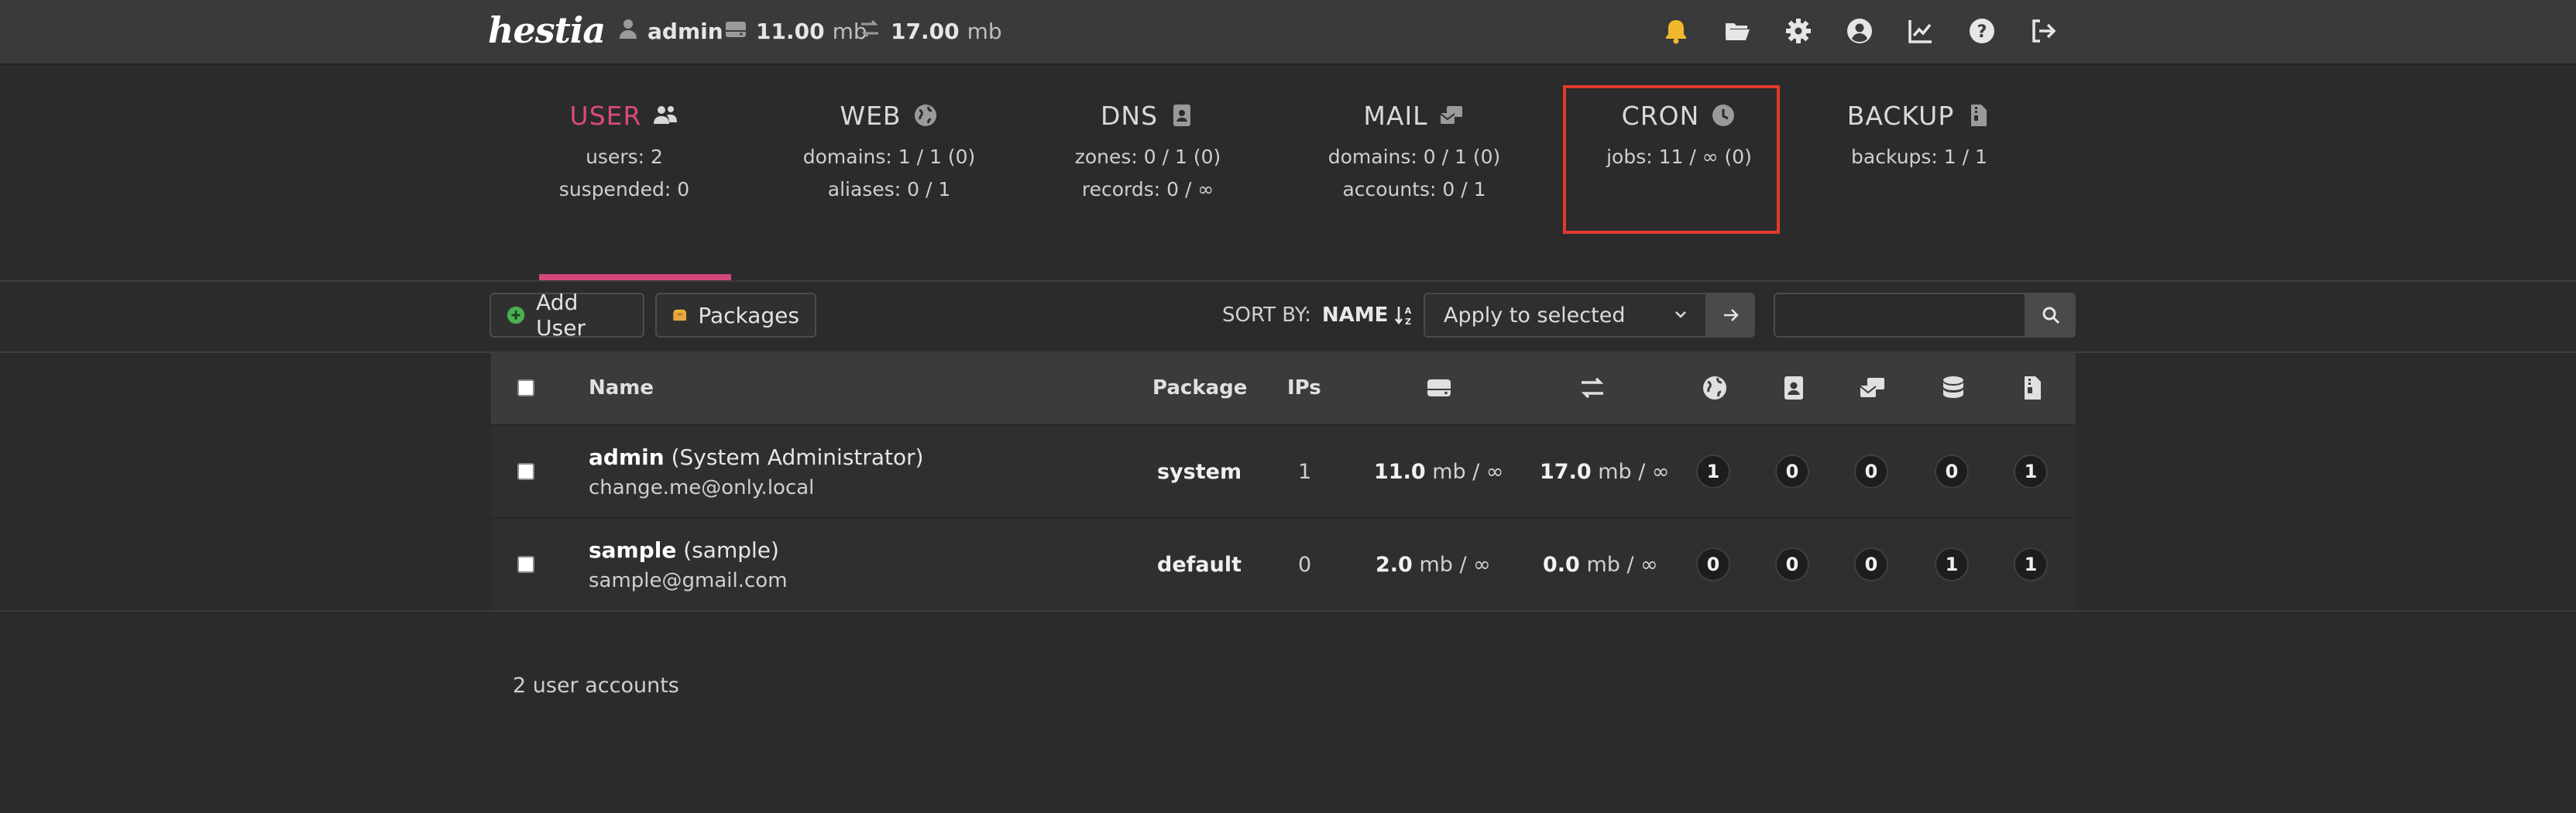  I want to click on top-icons: ?, so click(1871, 31).